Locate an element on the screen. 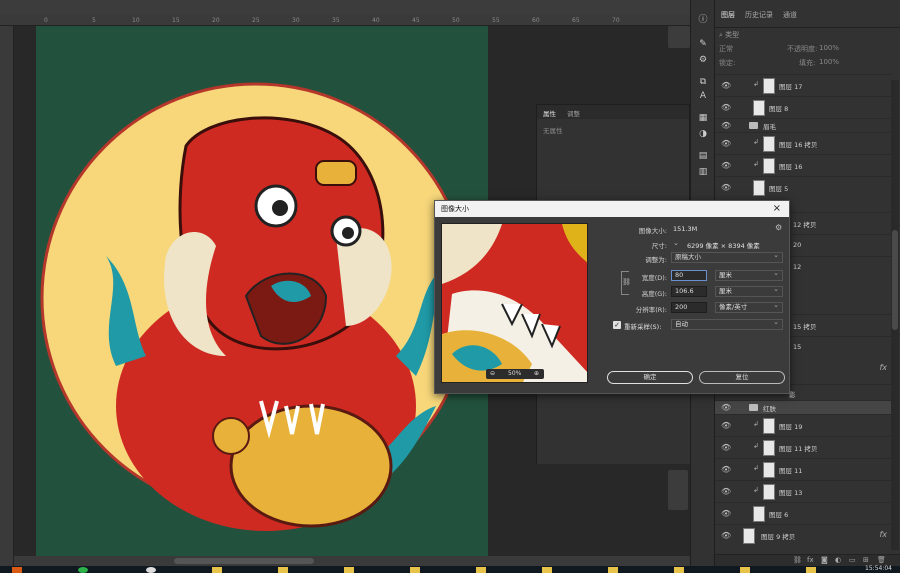  zoom-out-icon: ⊖ is located at coordinates (492, 373).